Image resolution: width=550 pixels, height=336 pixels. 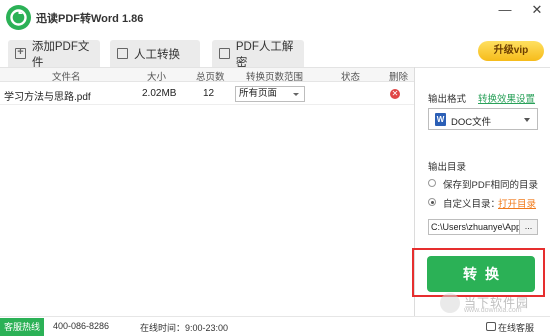 What do you see at coordinates (471, 203) in the screenshot?
I see `custom-dir-label: 自定义目录：` at bounding box center [471, 203].